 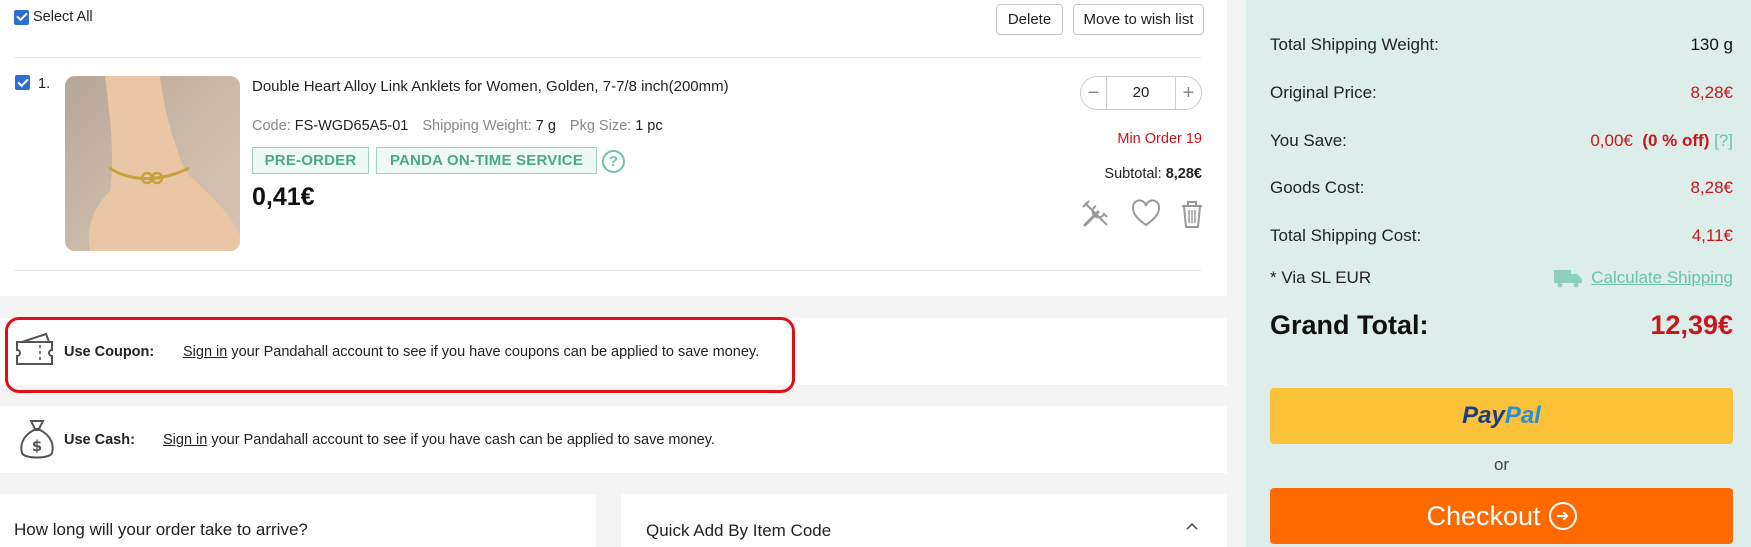 I want to click on goods-cost-row: Goods Cost: 8,28€, so click(x=1501, y=188).